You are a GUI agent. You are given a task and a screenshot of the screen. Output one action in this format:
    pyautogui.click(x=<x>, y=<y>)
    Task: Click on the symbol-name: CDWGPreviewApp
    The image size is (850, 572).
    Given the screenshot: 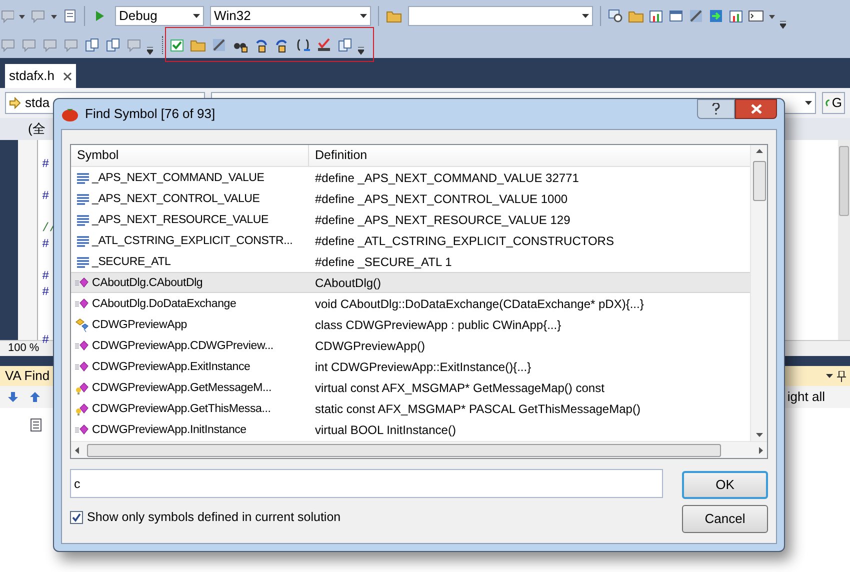 What is the action you would take?
    pyautogui.click(x=139, y=325)
    